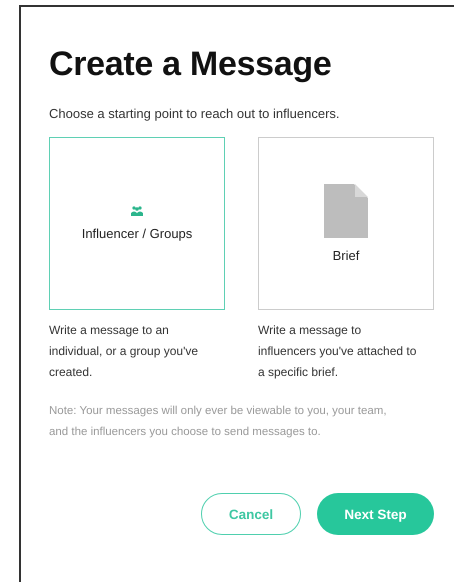  Describe the element at coordinates (218, 422) in the screenshot. I see `note-text: Note: Your messages will only ever be viewable to you, your team, and the influencers you choose to send messages to.` at that location.